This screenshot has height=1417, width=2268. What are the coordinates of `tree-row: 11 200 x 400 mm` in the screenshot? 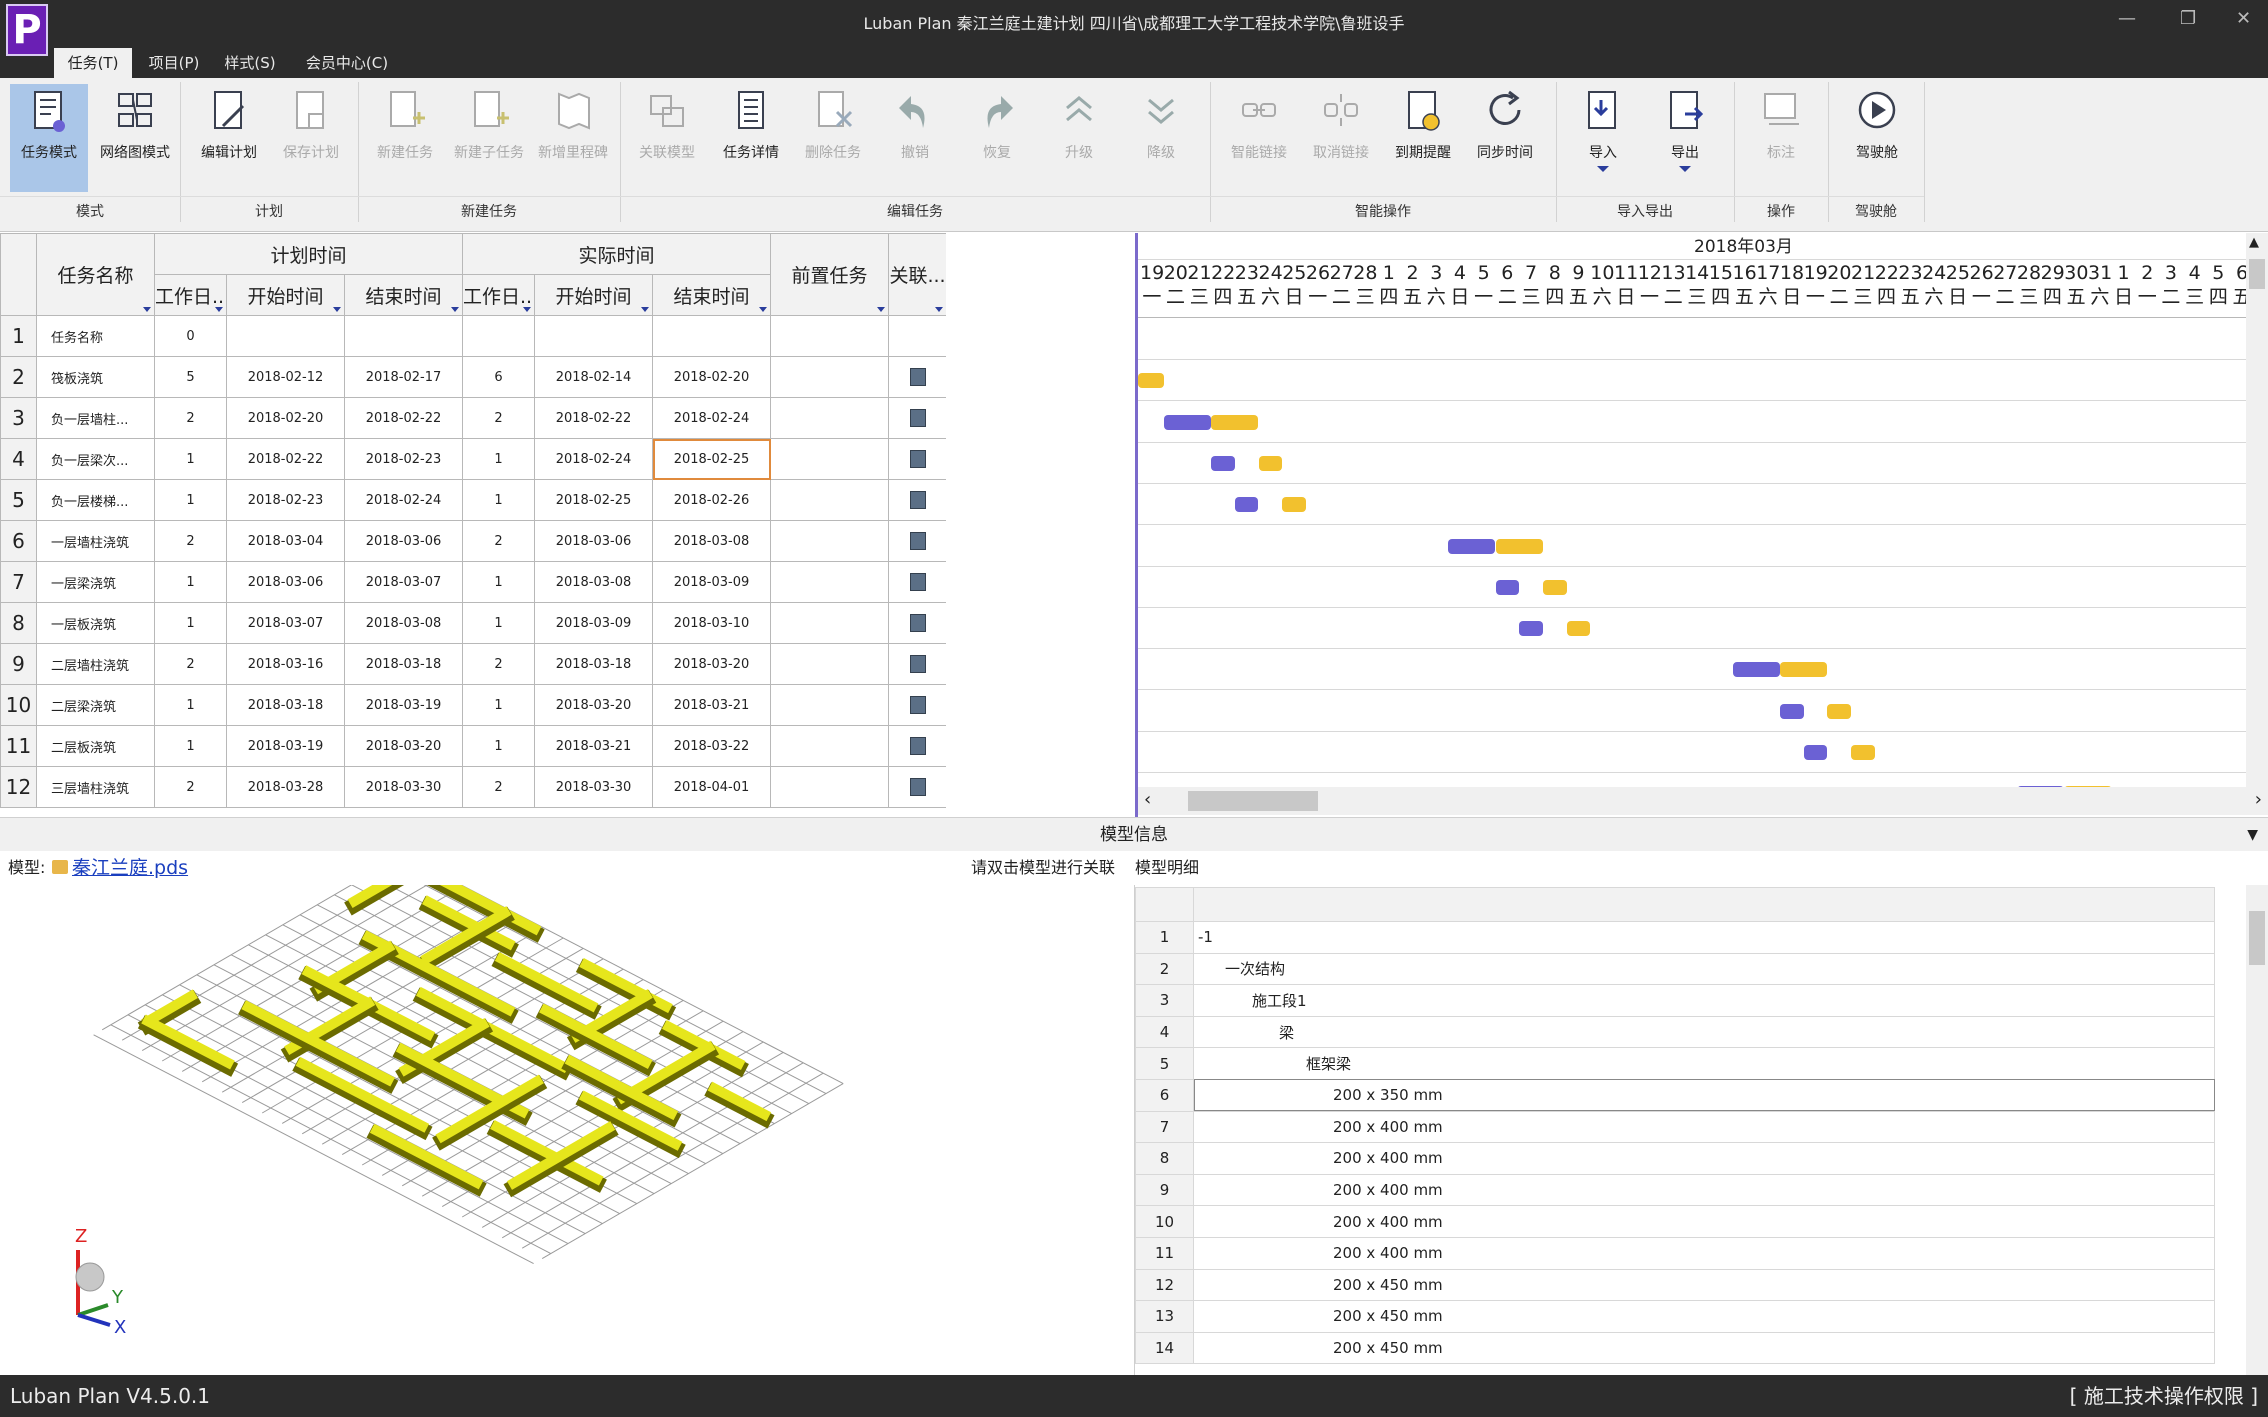 It's located at (1675, 1253).